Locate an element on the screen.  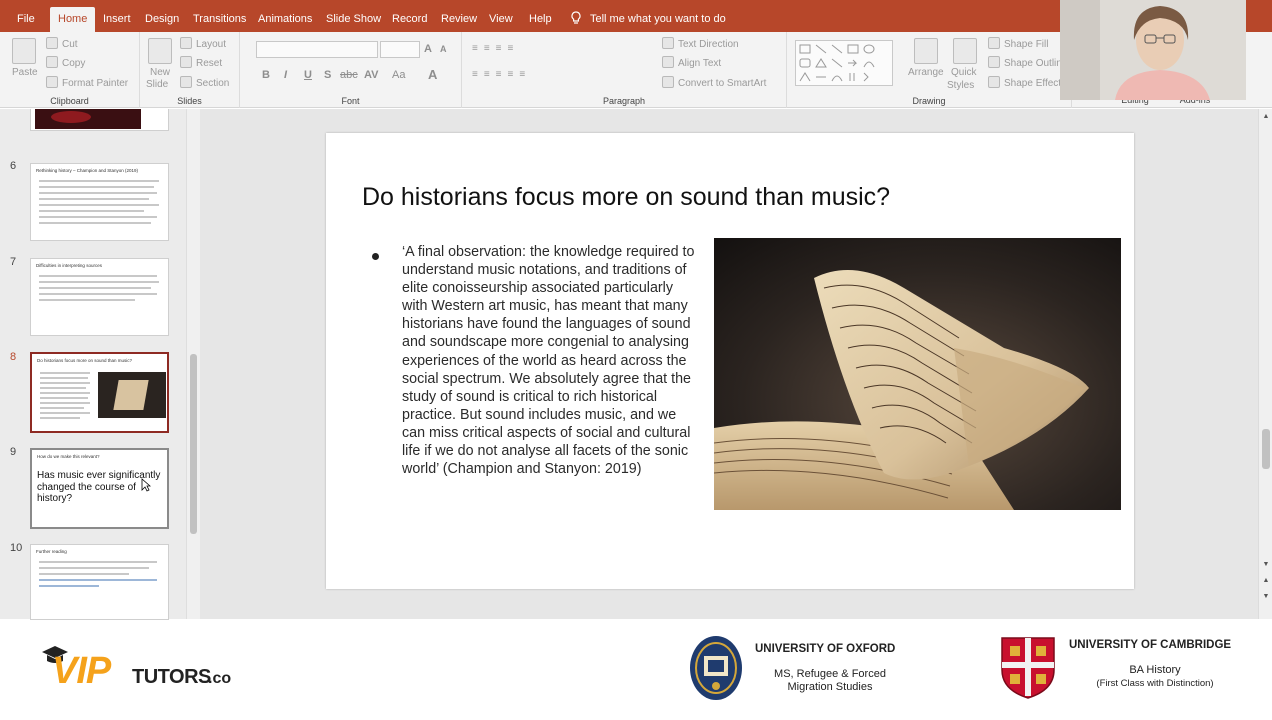
scroll-up-icon: ▲ is located at coordinates (1266, 117).